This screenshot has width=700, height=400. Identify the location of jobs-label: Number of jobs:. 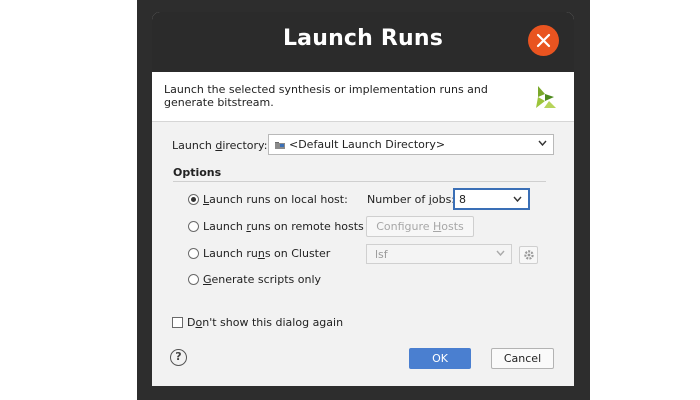
(411, 199).